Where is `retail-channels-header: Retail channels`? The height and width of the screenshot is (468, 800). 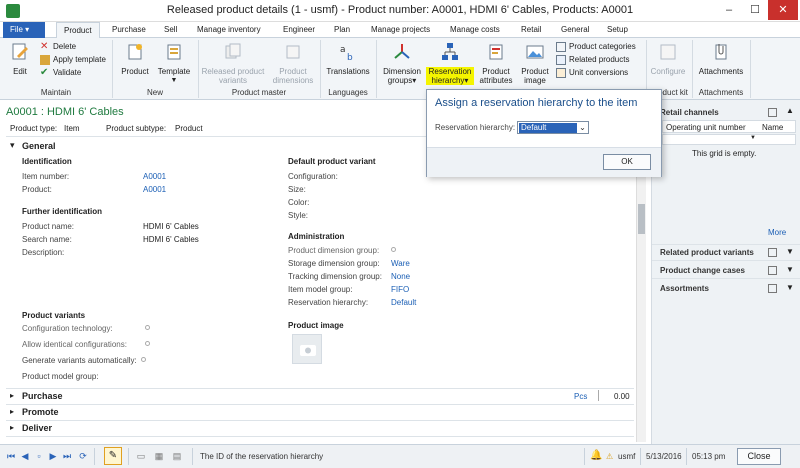
retail-channels-header: Retail channels is located at coordinates (689, 112).